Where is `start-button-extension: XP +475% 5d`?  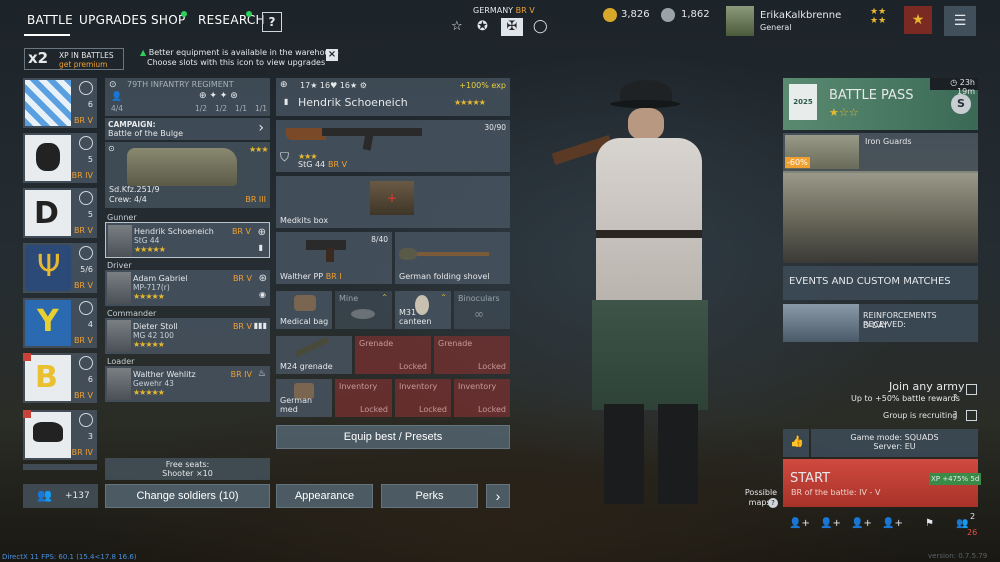 start-button-extension: XP +475% 5d is located at coordinates (955, 483).